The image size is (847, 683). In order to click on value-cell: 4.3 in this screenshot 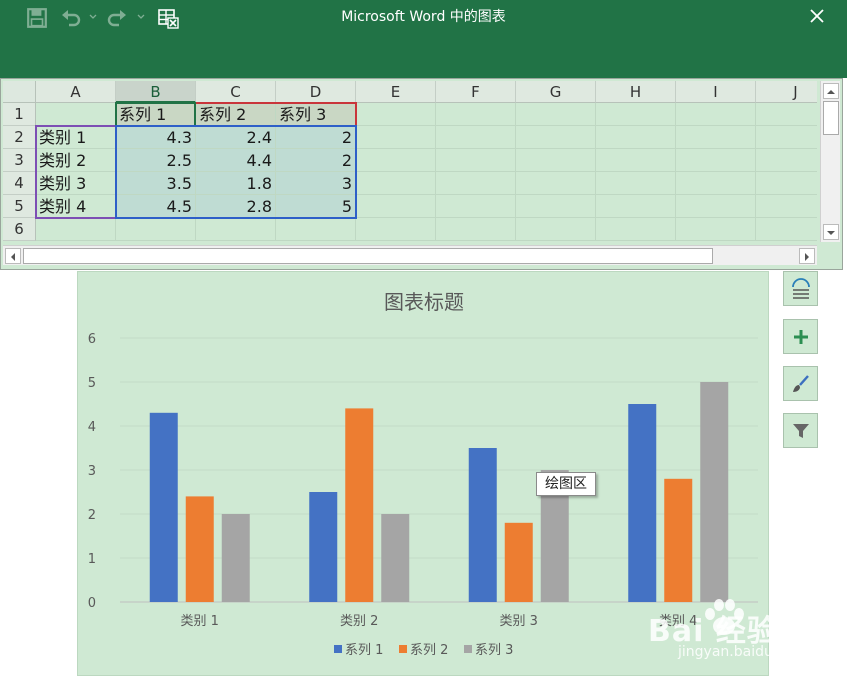, I will do `click(156, 137)`.